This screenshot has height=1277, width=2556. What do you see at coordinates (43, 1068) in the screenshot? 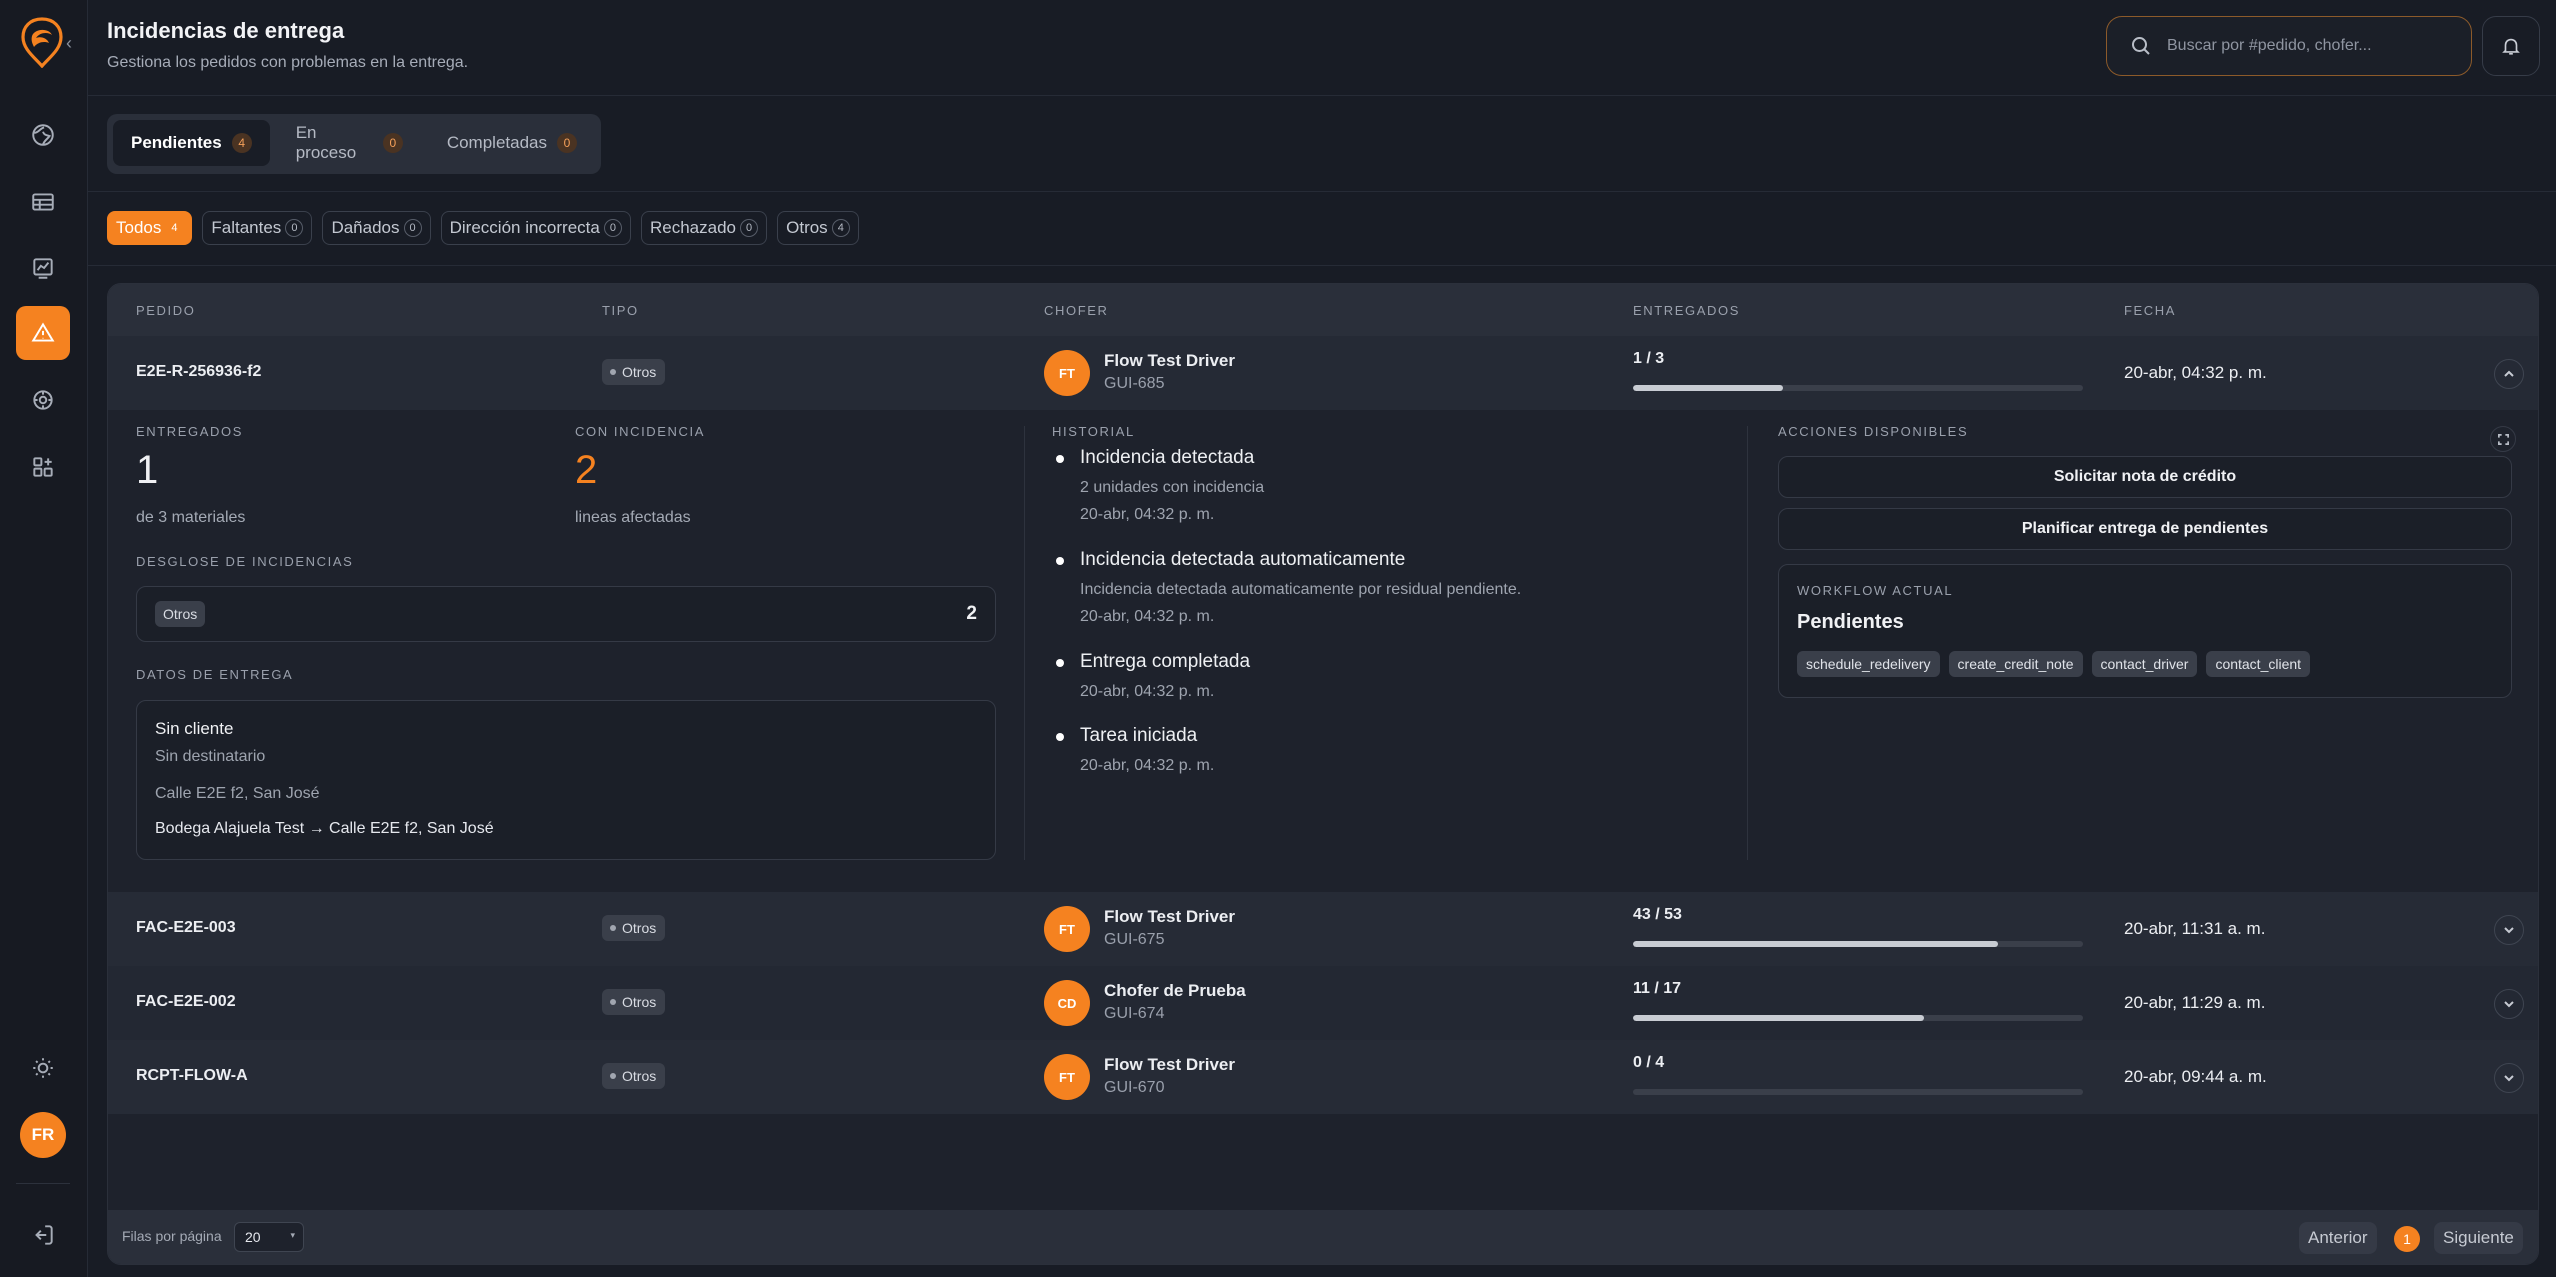
I see `theme-toggle-sun-icon` at bounding box center [43, 1068].